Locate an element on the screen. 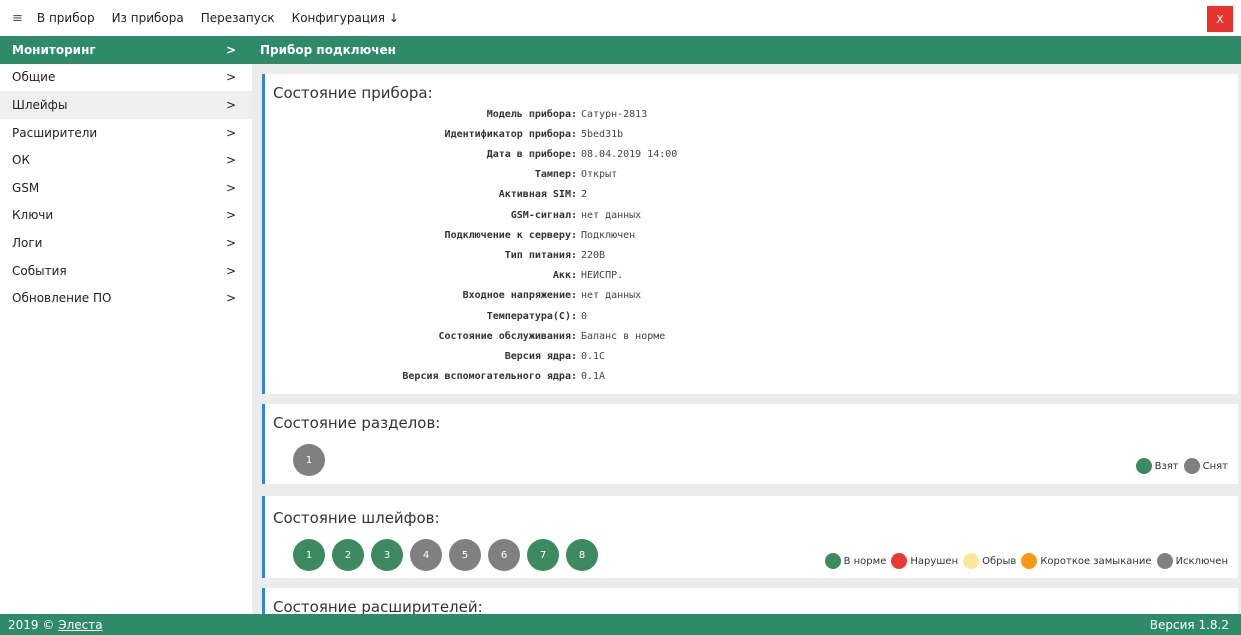  legend-item: Снят is located at coordinates (1205, 466).